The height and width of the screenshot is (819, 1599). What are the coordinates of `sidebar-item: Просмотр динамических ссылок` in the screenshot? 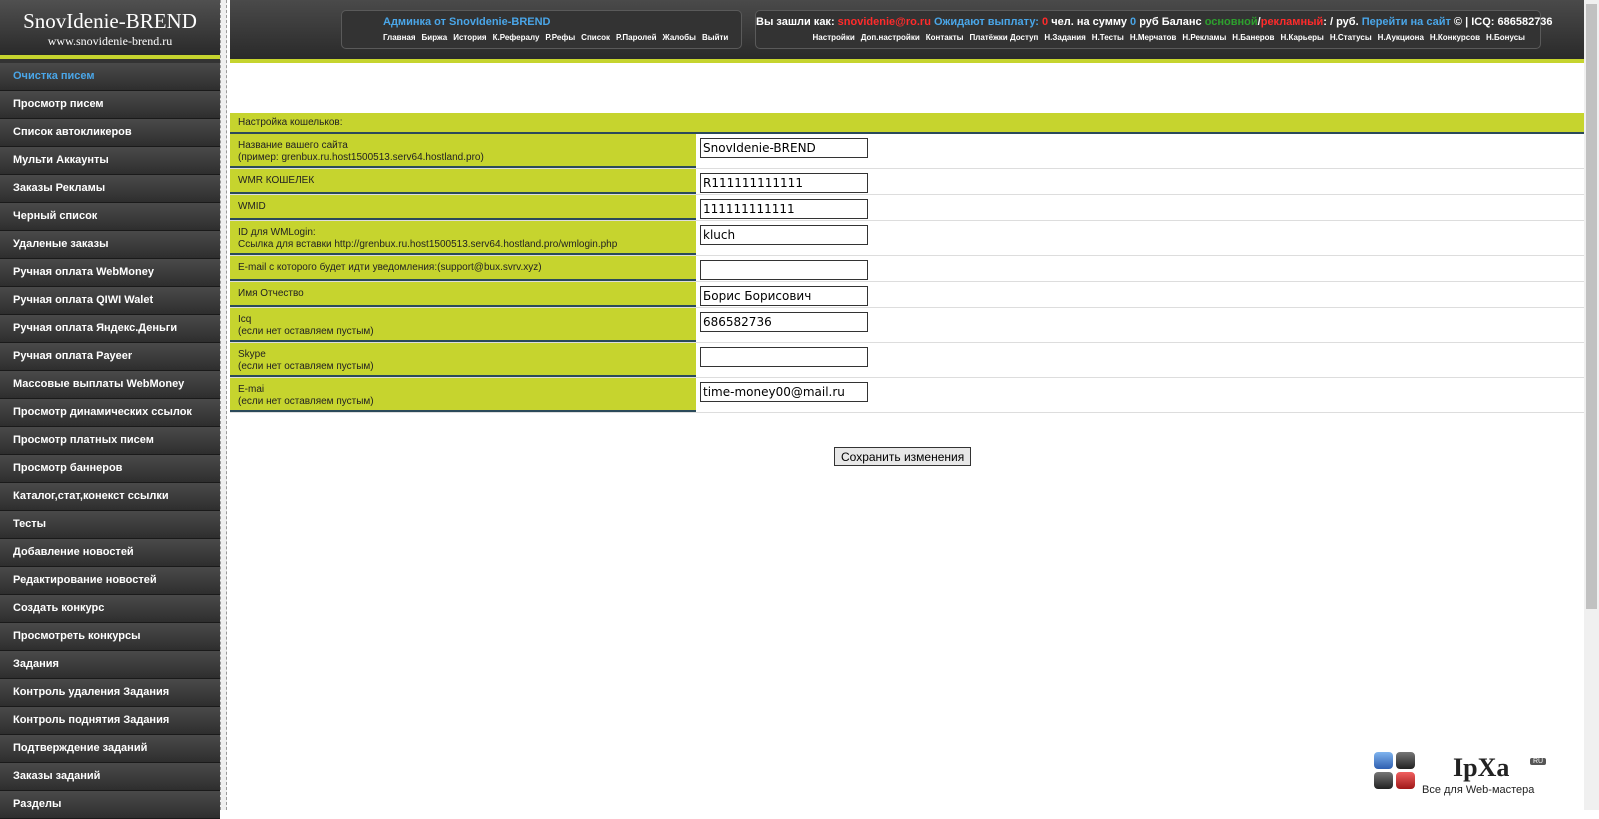 It's located at (110, 413).